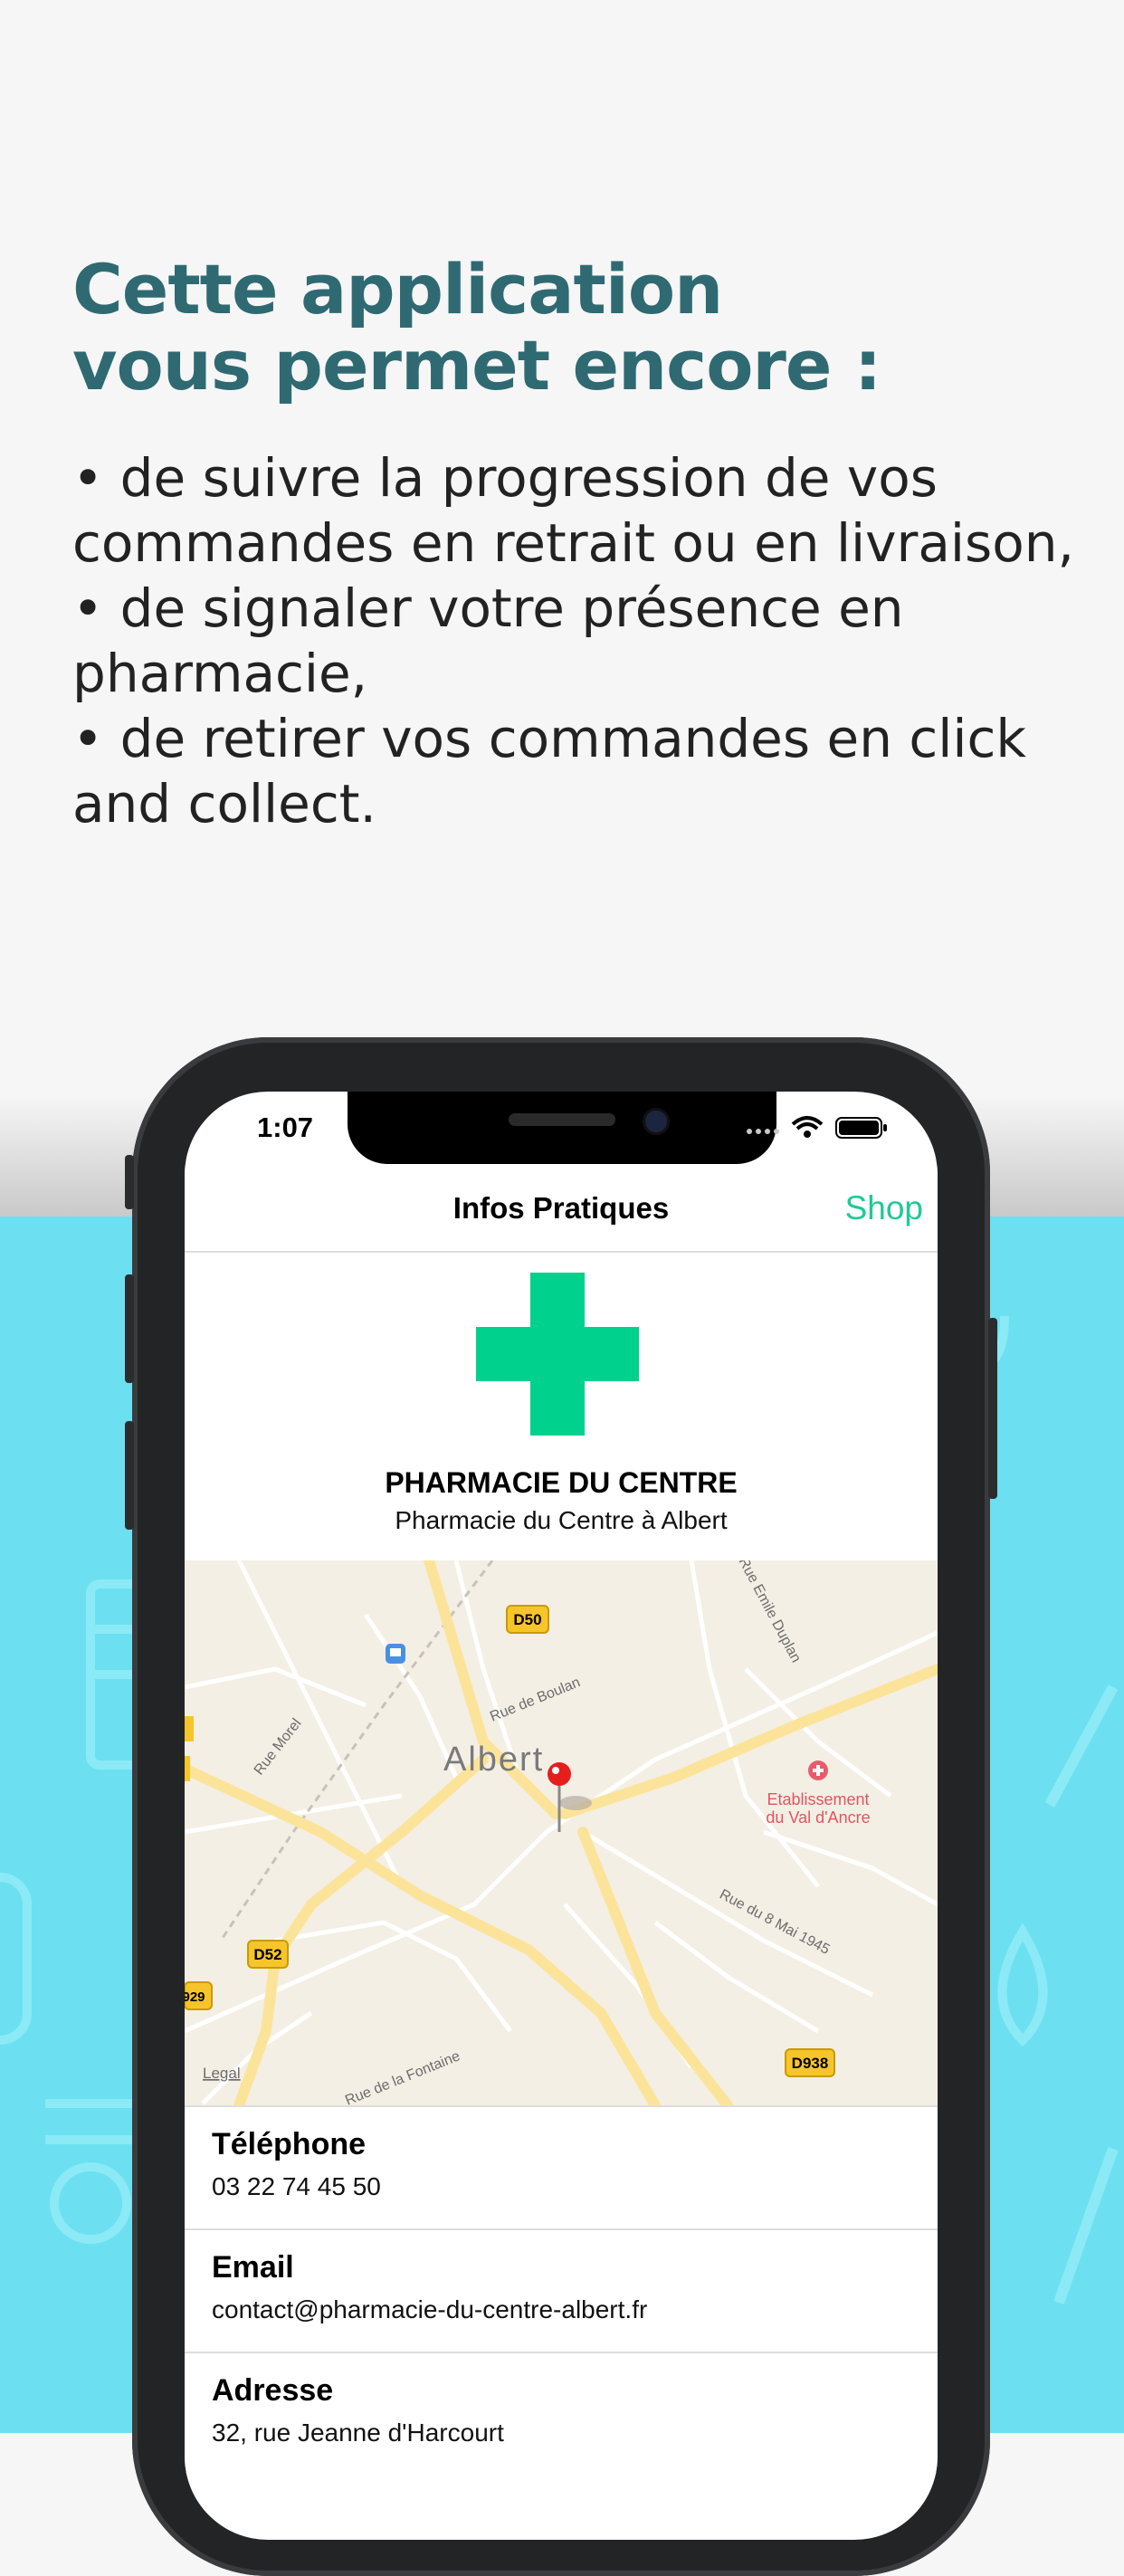 The height and width of the screenshot is (2576, 1124). I want to click on capsule-icon, so click(16, 1959).